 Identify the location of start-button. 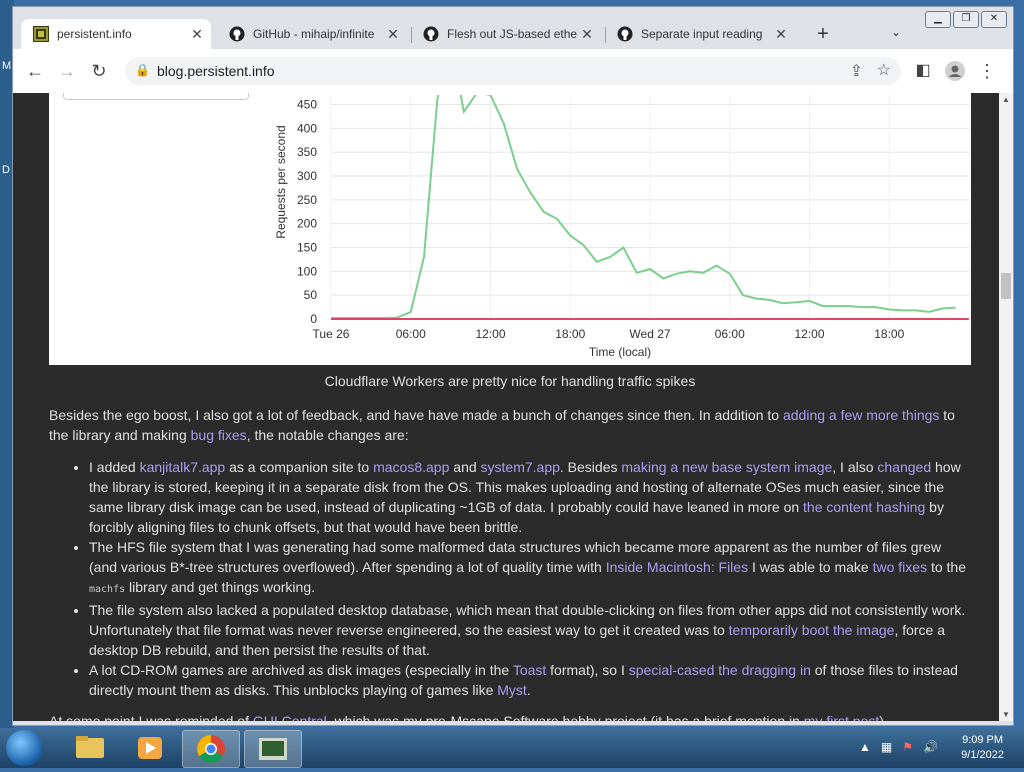
(24, 748).